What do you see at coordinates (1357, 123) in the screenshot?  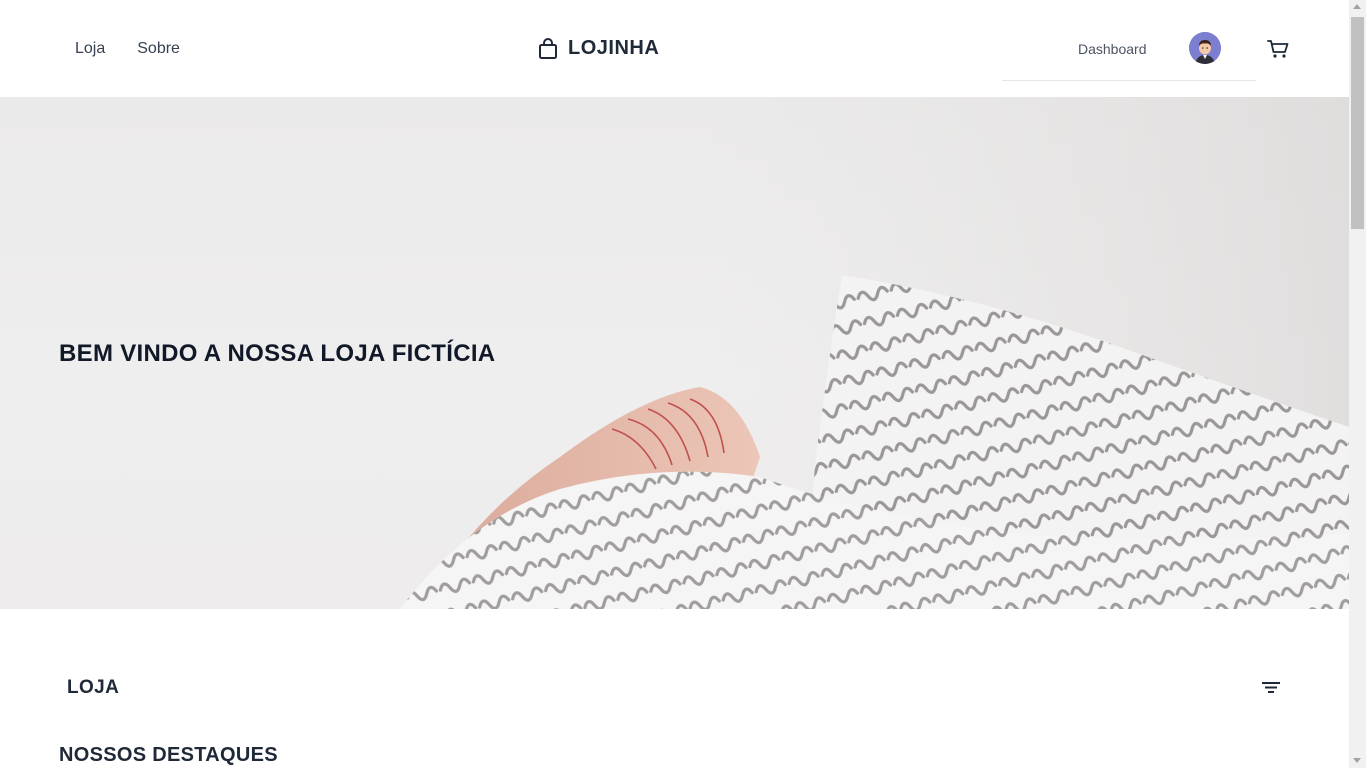 I see `scroll-thumb` at bounding box center [1357, 123].